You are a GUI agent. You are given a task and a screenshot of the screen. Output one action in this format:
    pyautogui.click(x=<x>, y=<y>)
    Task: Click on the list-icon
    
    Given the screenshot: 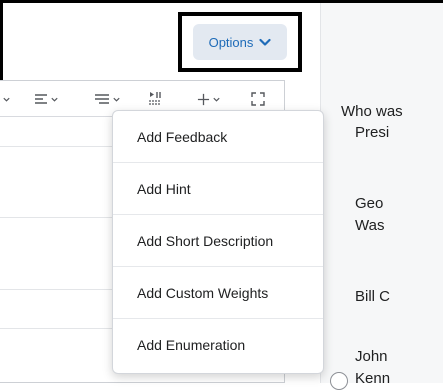 What is the action you would take?
    pyautogui.click(x=102, y=99)
    